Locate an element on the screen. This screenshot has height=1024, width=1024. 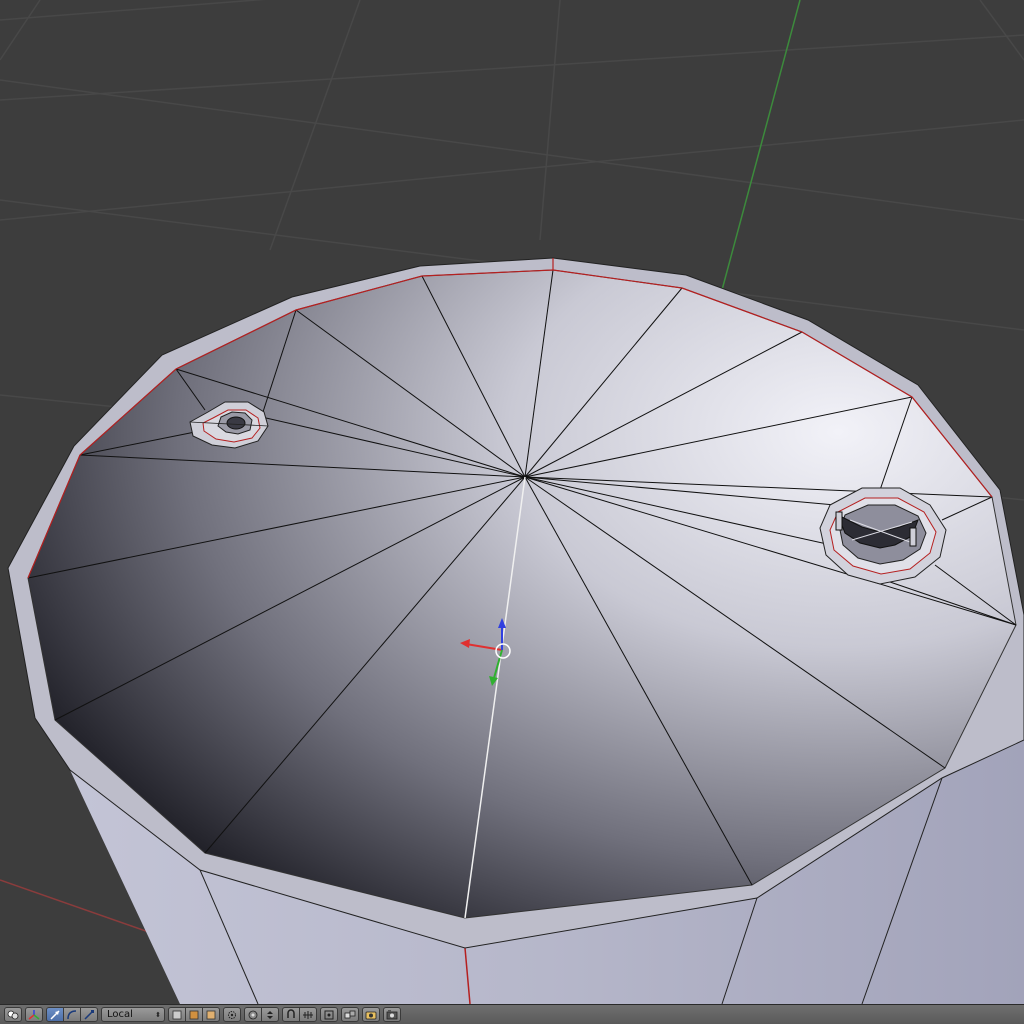
layer-material-icon is located at coordinates (211, 1014).